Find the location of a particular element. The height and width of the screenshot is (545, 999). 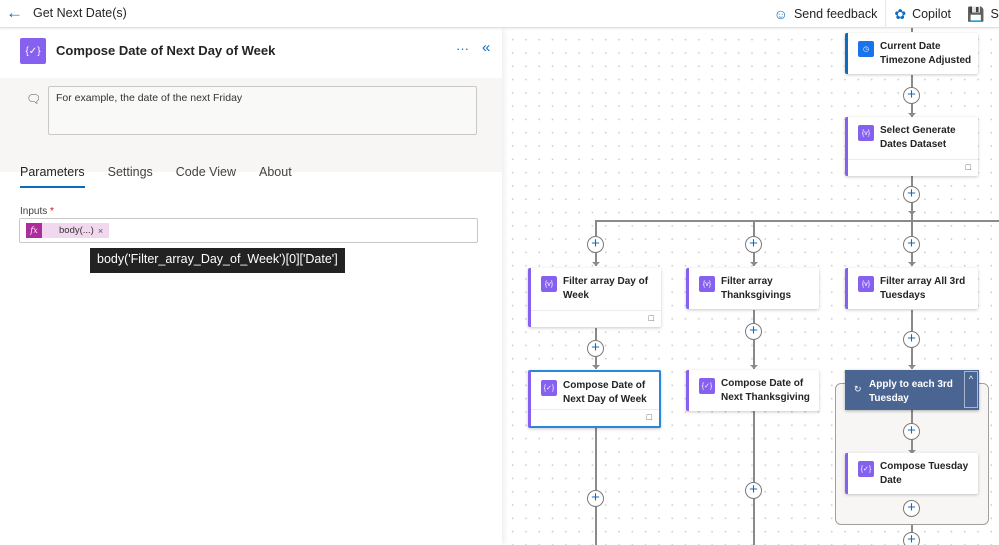

required-mark: * is located at coordinates (52, 211).